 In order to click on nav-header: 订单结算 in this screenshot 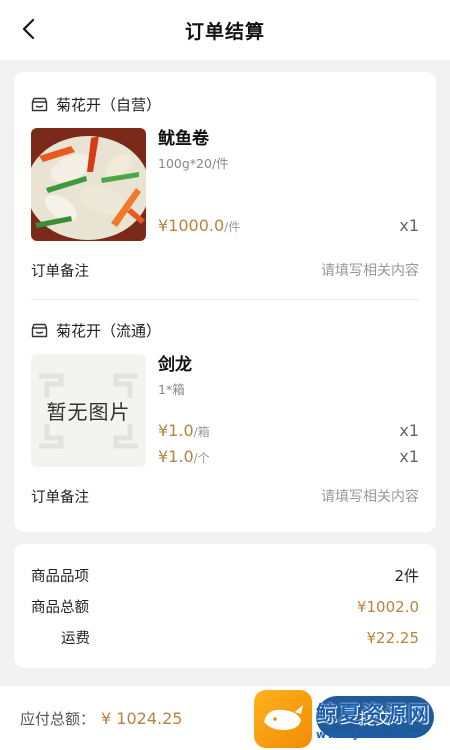, I will do `click(225, 30)`.